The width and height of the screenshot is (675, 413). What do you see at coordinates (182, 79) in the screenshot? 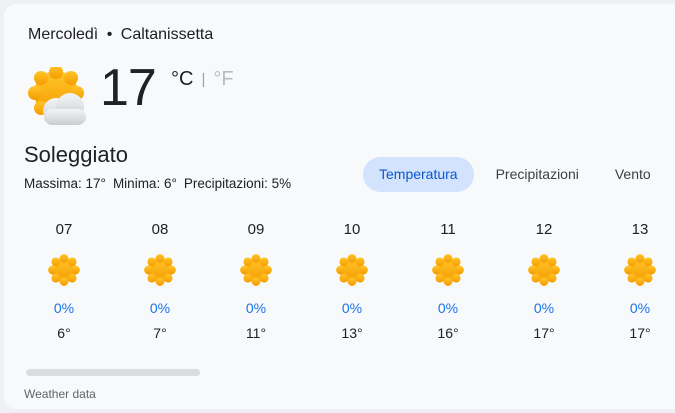
I see `celsius-unit: °C` at bounding box center [182, 79].